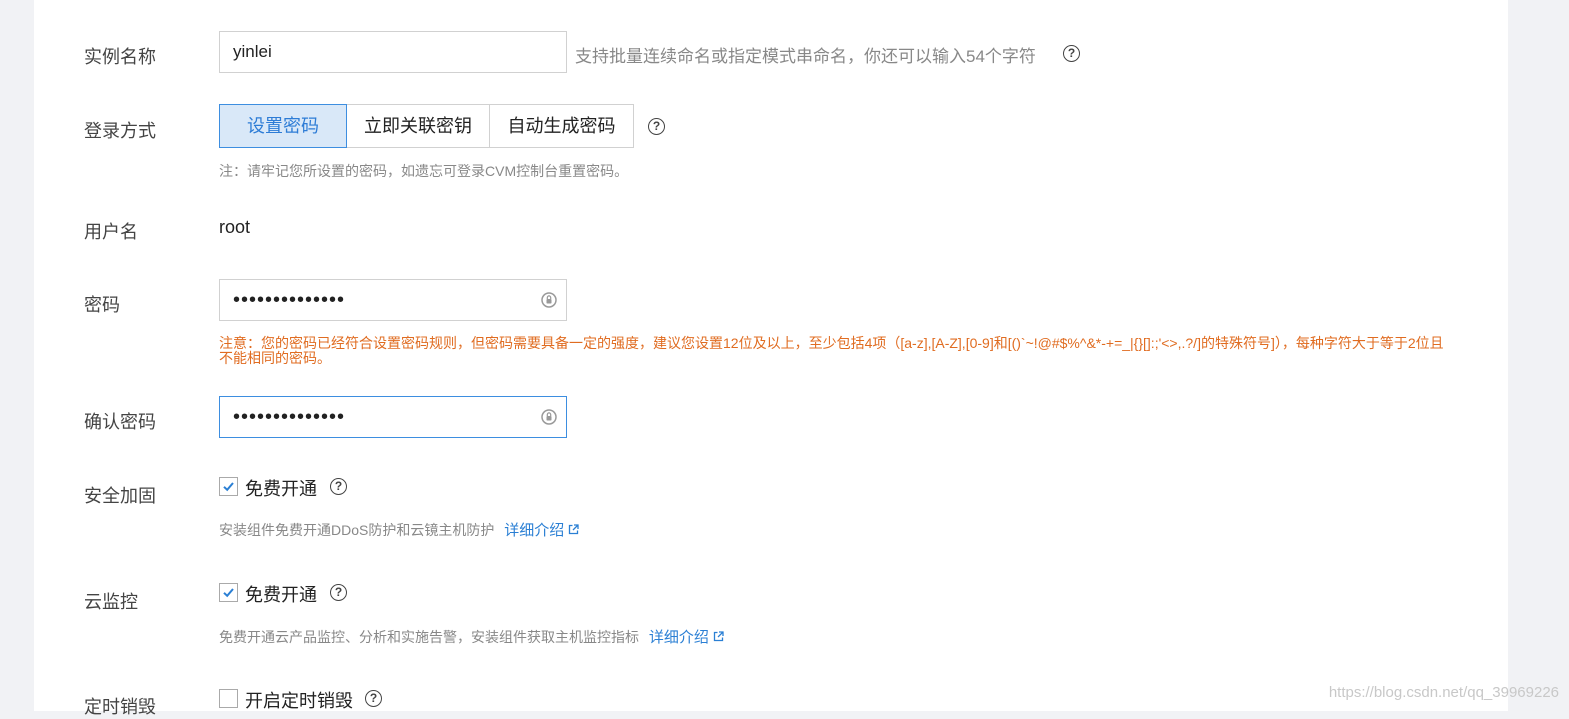 This screenshot has width=1569, height=719. I want to click on watermark: https://blog.csdn.net/qq_39969226, so click(1443, 692).